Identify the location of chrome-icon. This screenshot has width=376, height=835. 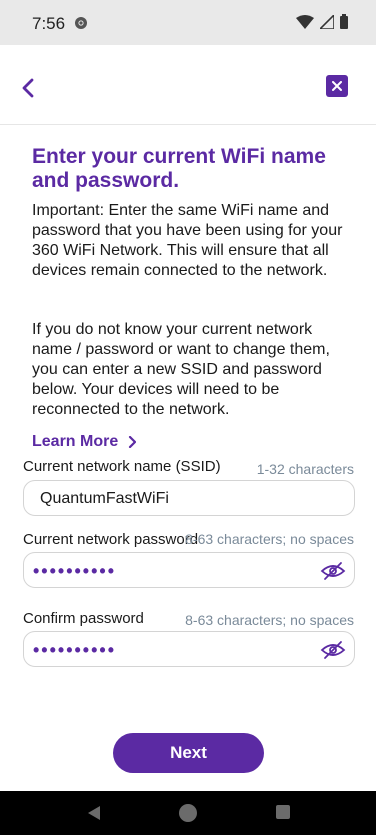
(81, 23).